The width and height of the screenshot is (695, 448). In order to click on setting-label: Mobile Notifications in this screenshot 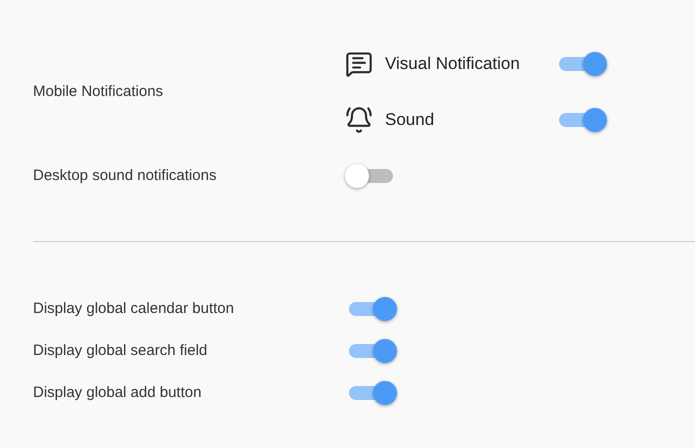, I will do `click(98, 92)`.